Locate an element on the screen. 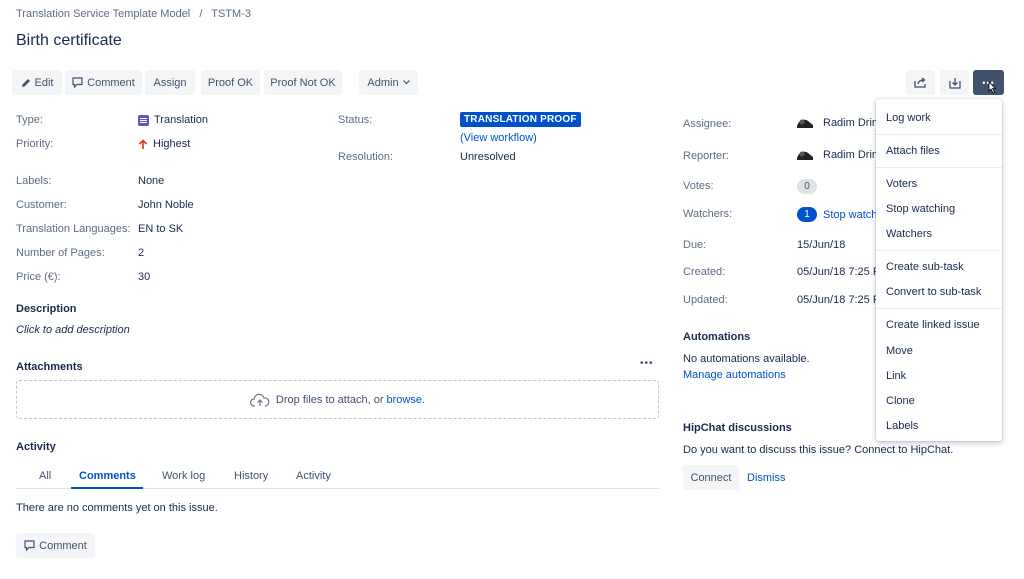 Image resolution: width=1024 pixels, height=579 pixels. votes-badge: 0 is located at coordinates (807, 186).